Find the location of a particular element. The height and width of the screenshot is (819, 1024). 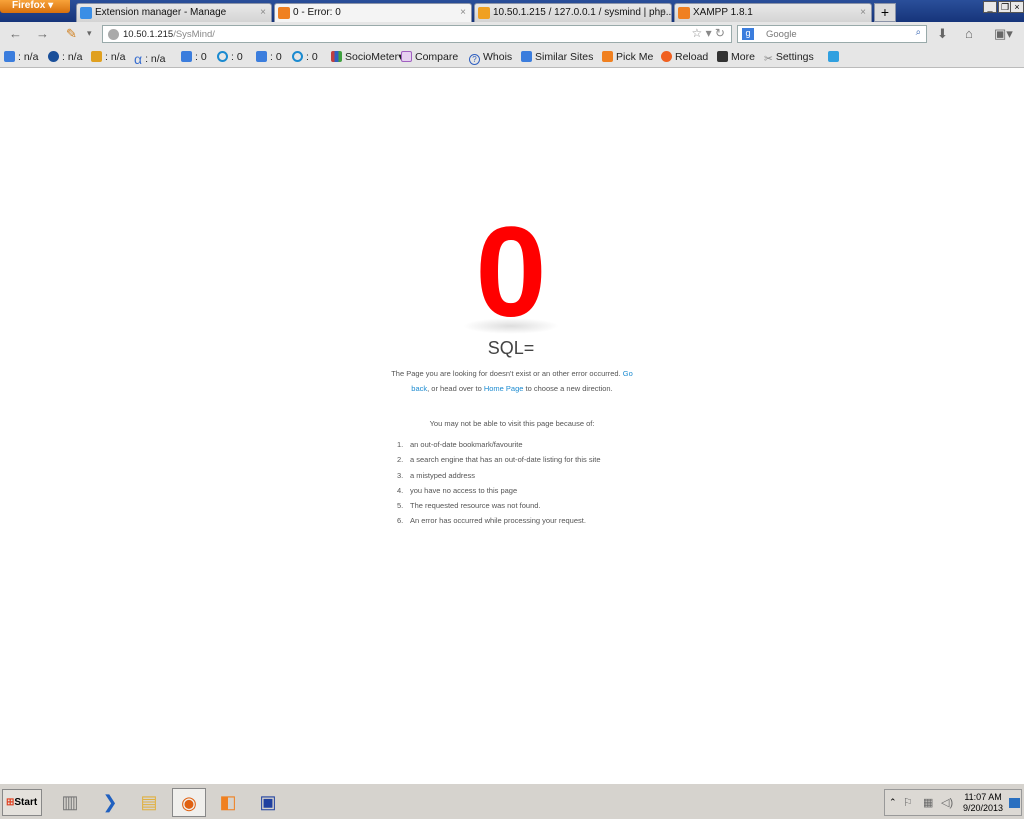

bookmark-label: Similar Sites is located at coordinates (564, 57).